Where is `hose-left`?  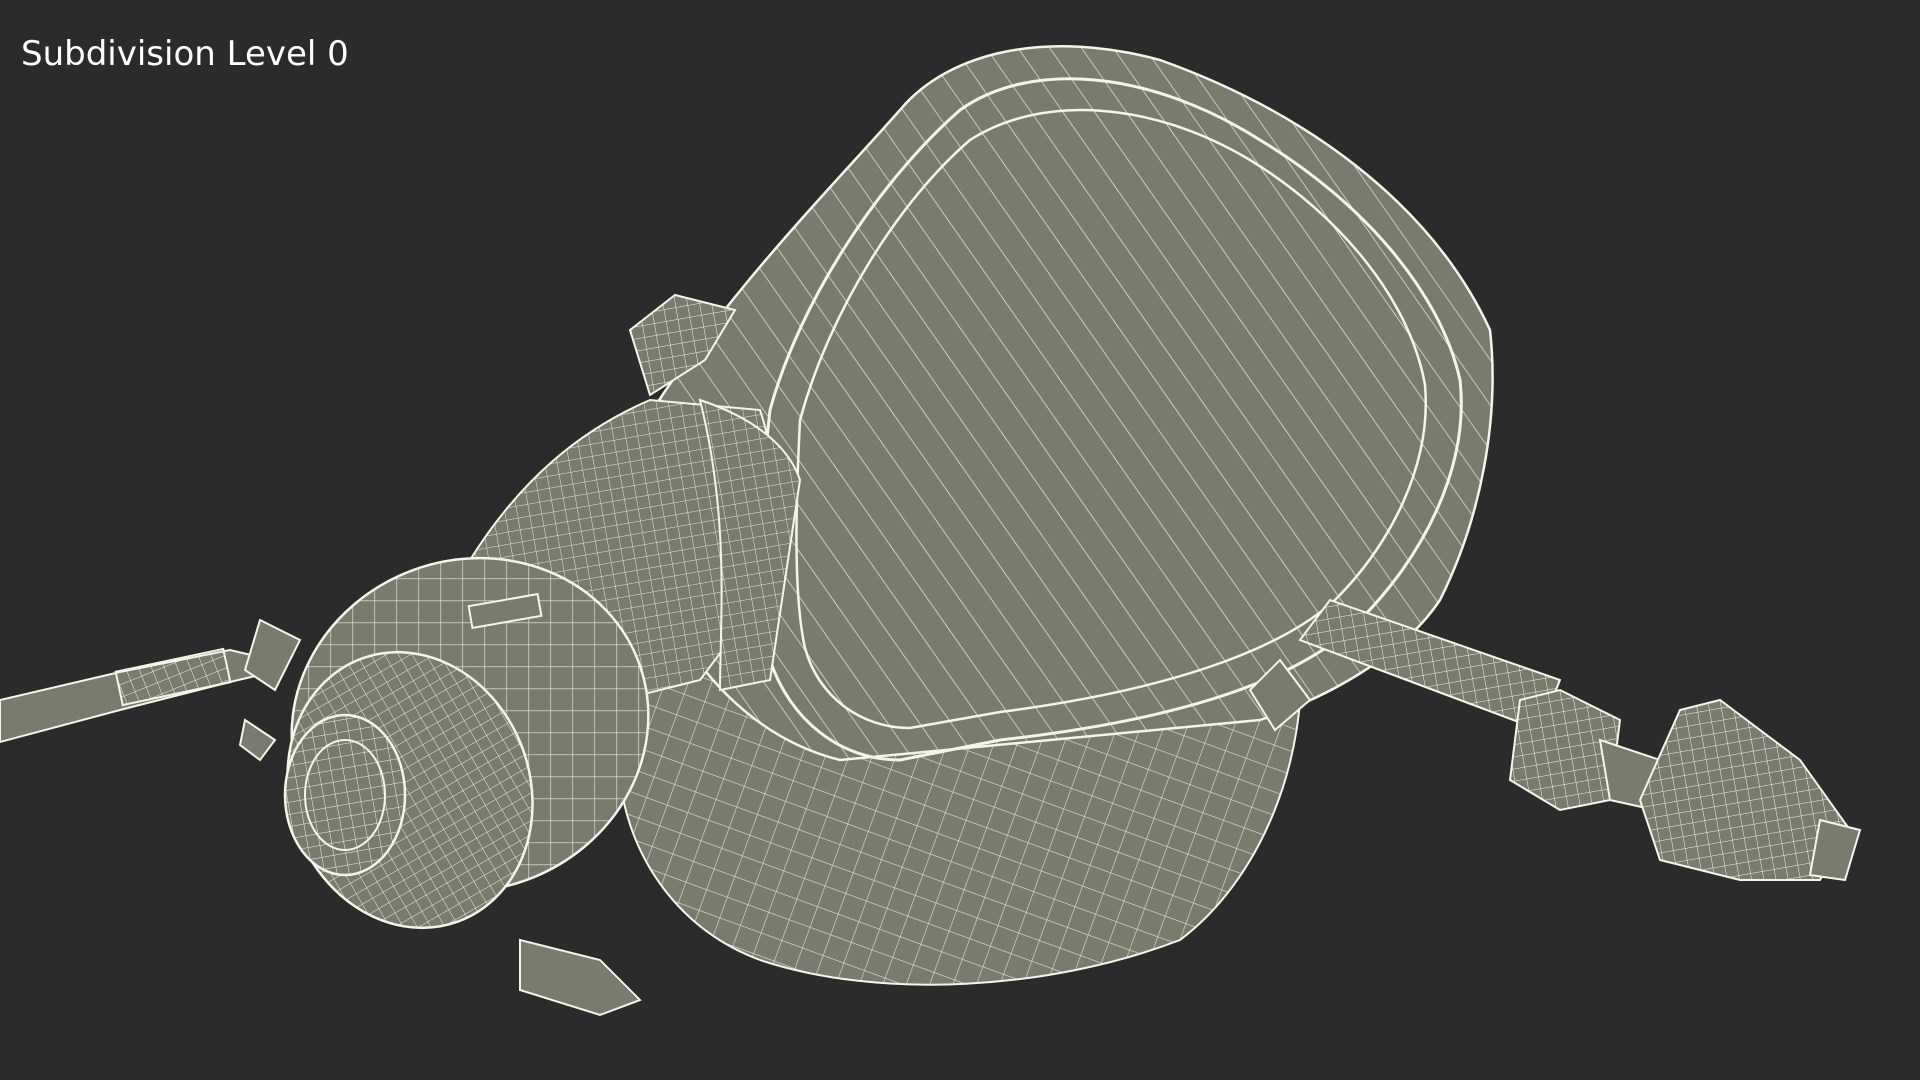
hose-left is located at coordinates (136, 695).